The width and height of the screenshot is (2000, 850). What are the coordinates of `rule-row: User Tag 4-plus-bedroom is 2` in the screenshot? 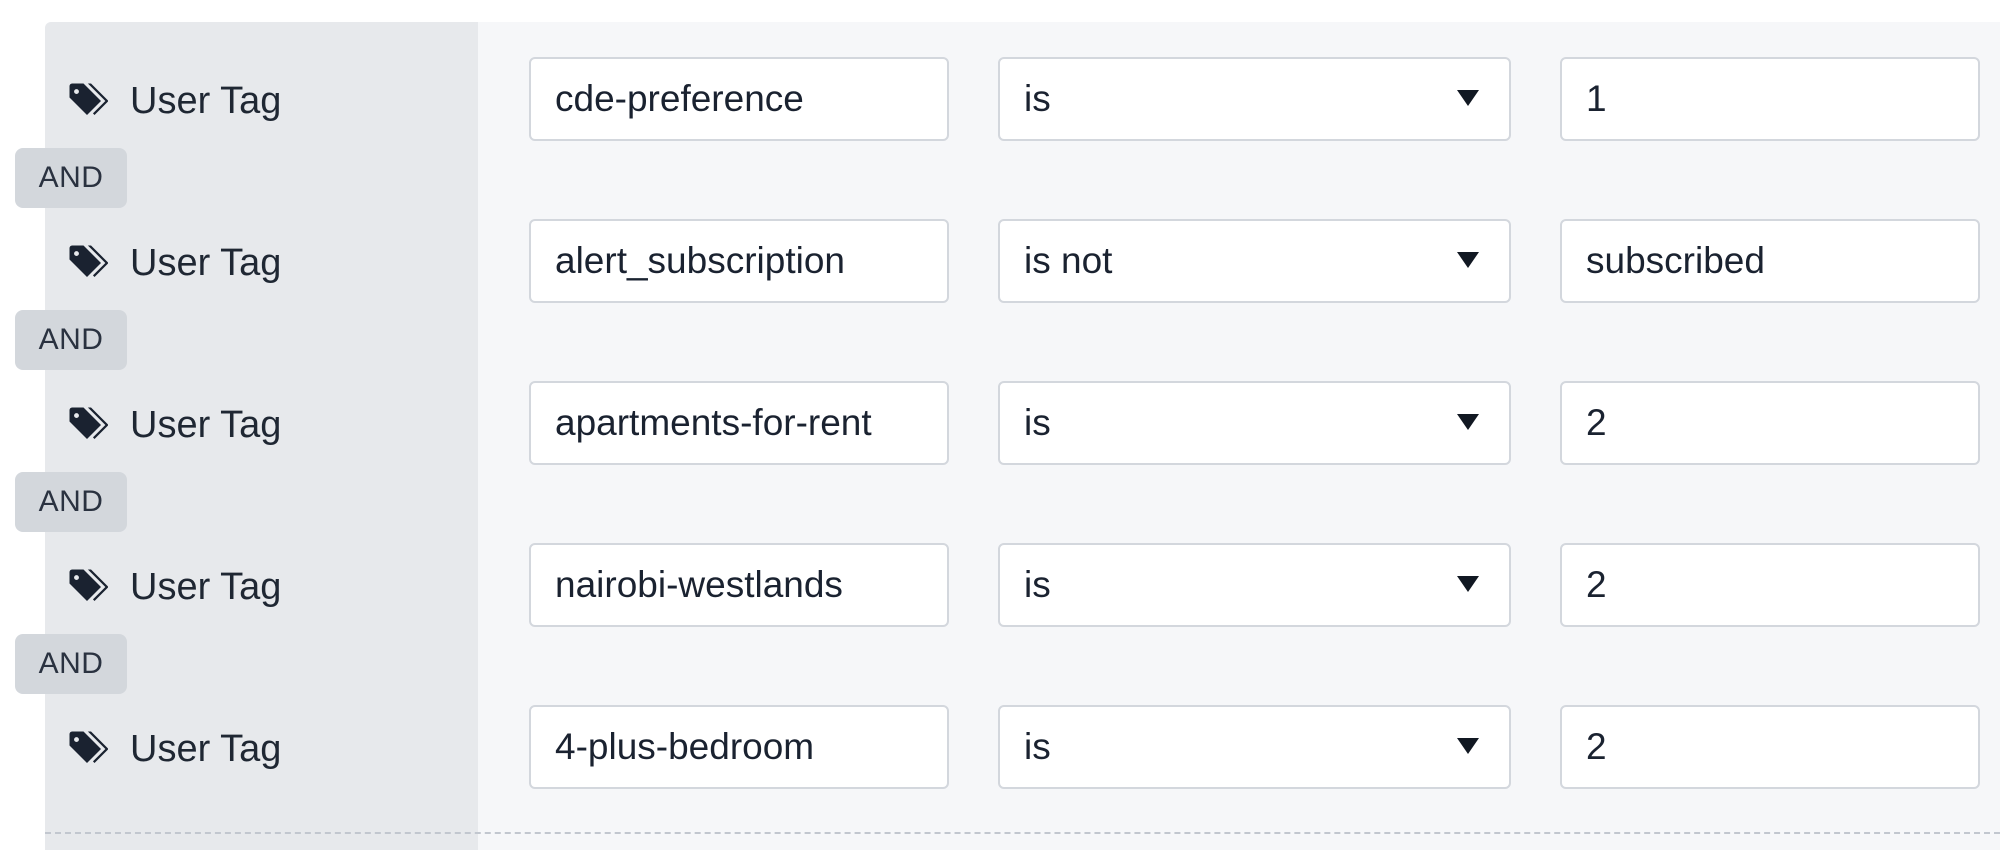 It's located at (1000, 749).